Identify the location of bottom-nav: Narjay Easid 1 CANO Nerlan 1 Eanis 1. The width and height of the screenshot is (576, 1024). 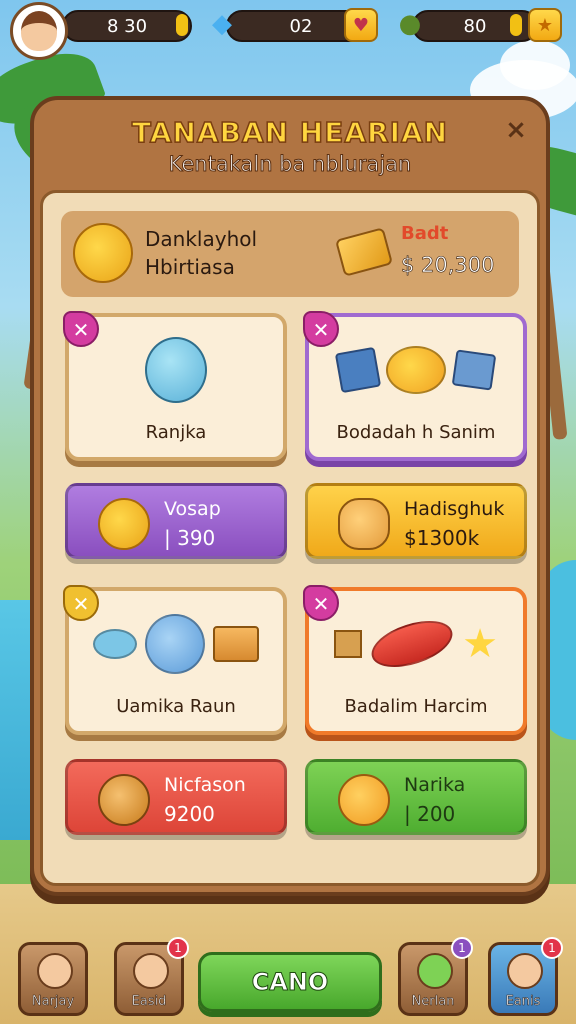
(288, 976).